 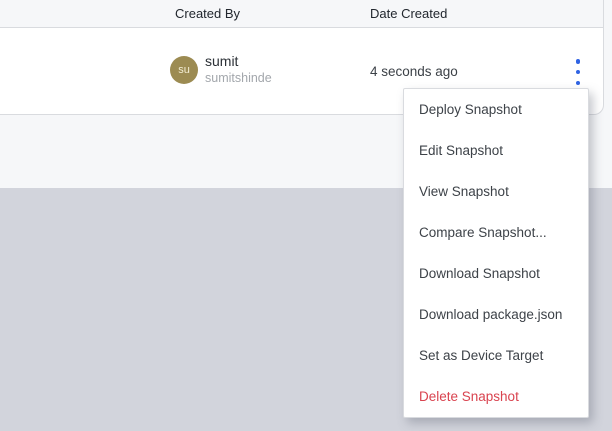 I want to click on column-header-date-created: Date Created, so click(x=409, y=13).